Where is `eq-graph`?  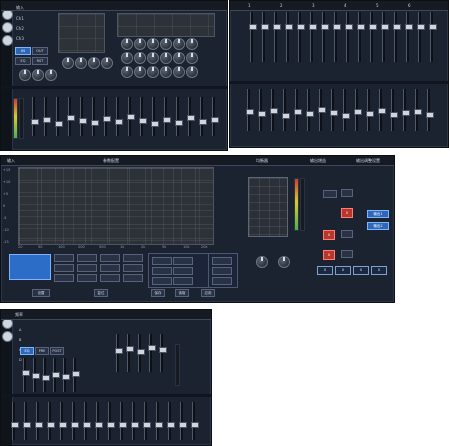 eq-graph is located at coordinates (116, 206).